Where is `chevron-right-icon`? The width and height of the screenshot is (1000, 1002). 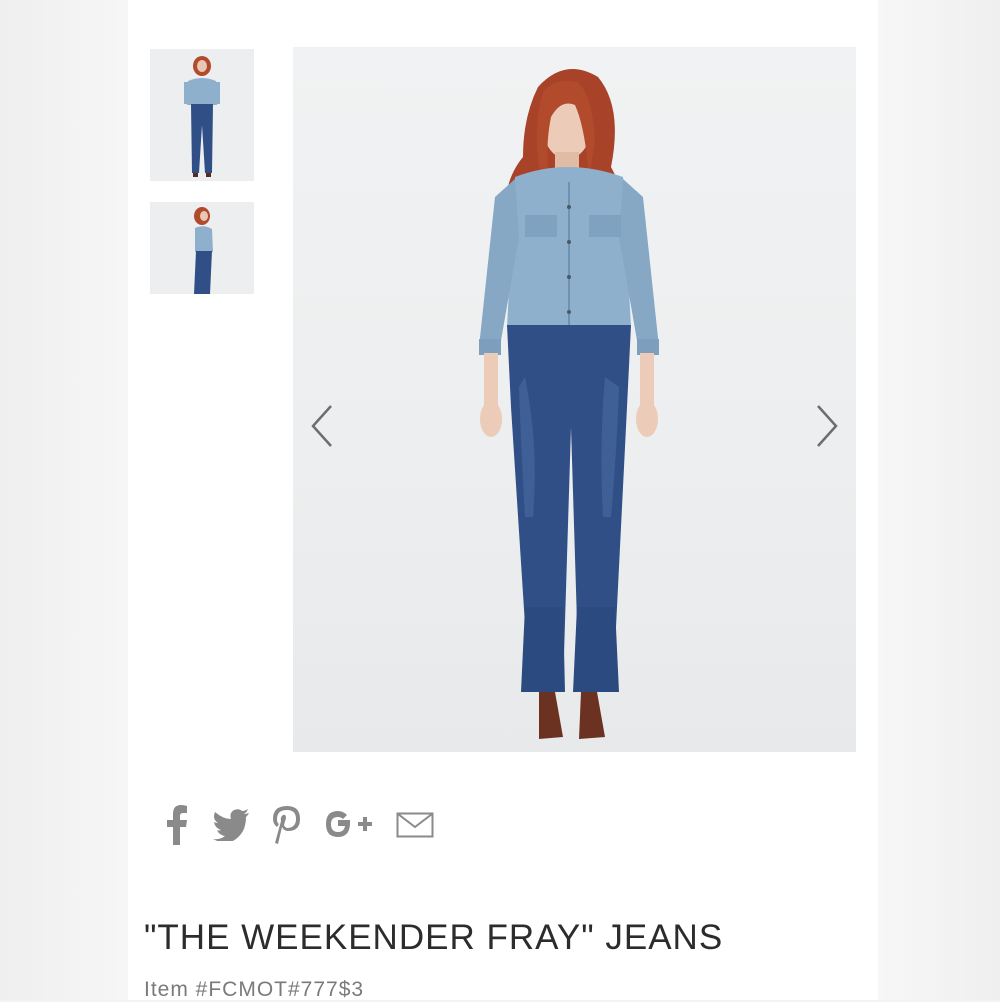 chevron-right-icon is located at coordinates (827, 426).